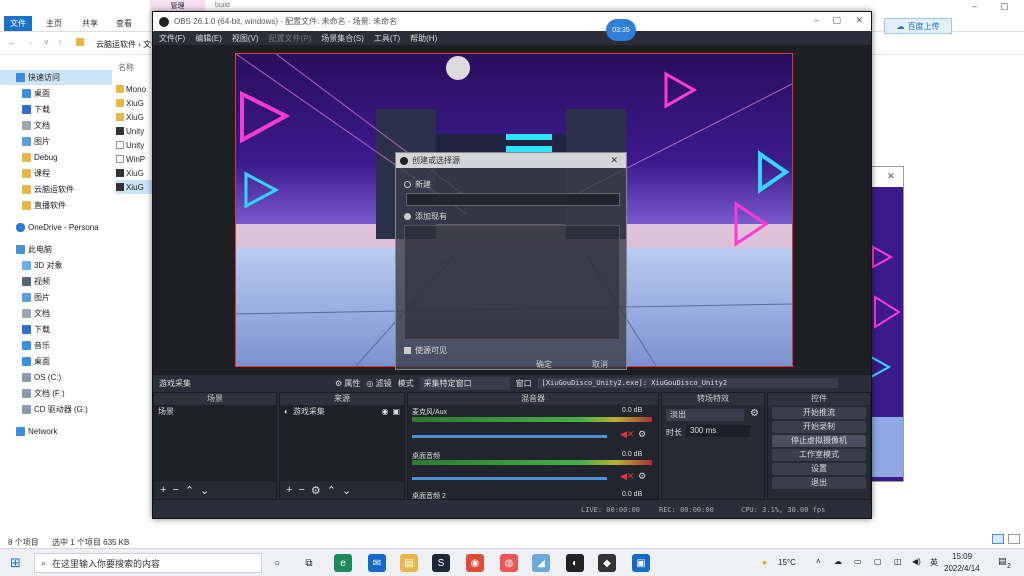 The image size is (1024, 576). Describe the element at coordinates (764, 562) in the screenshot. I see `weather-icon: ●` at that location.